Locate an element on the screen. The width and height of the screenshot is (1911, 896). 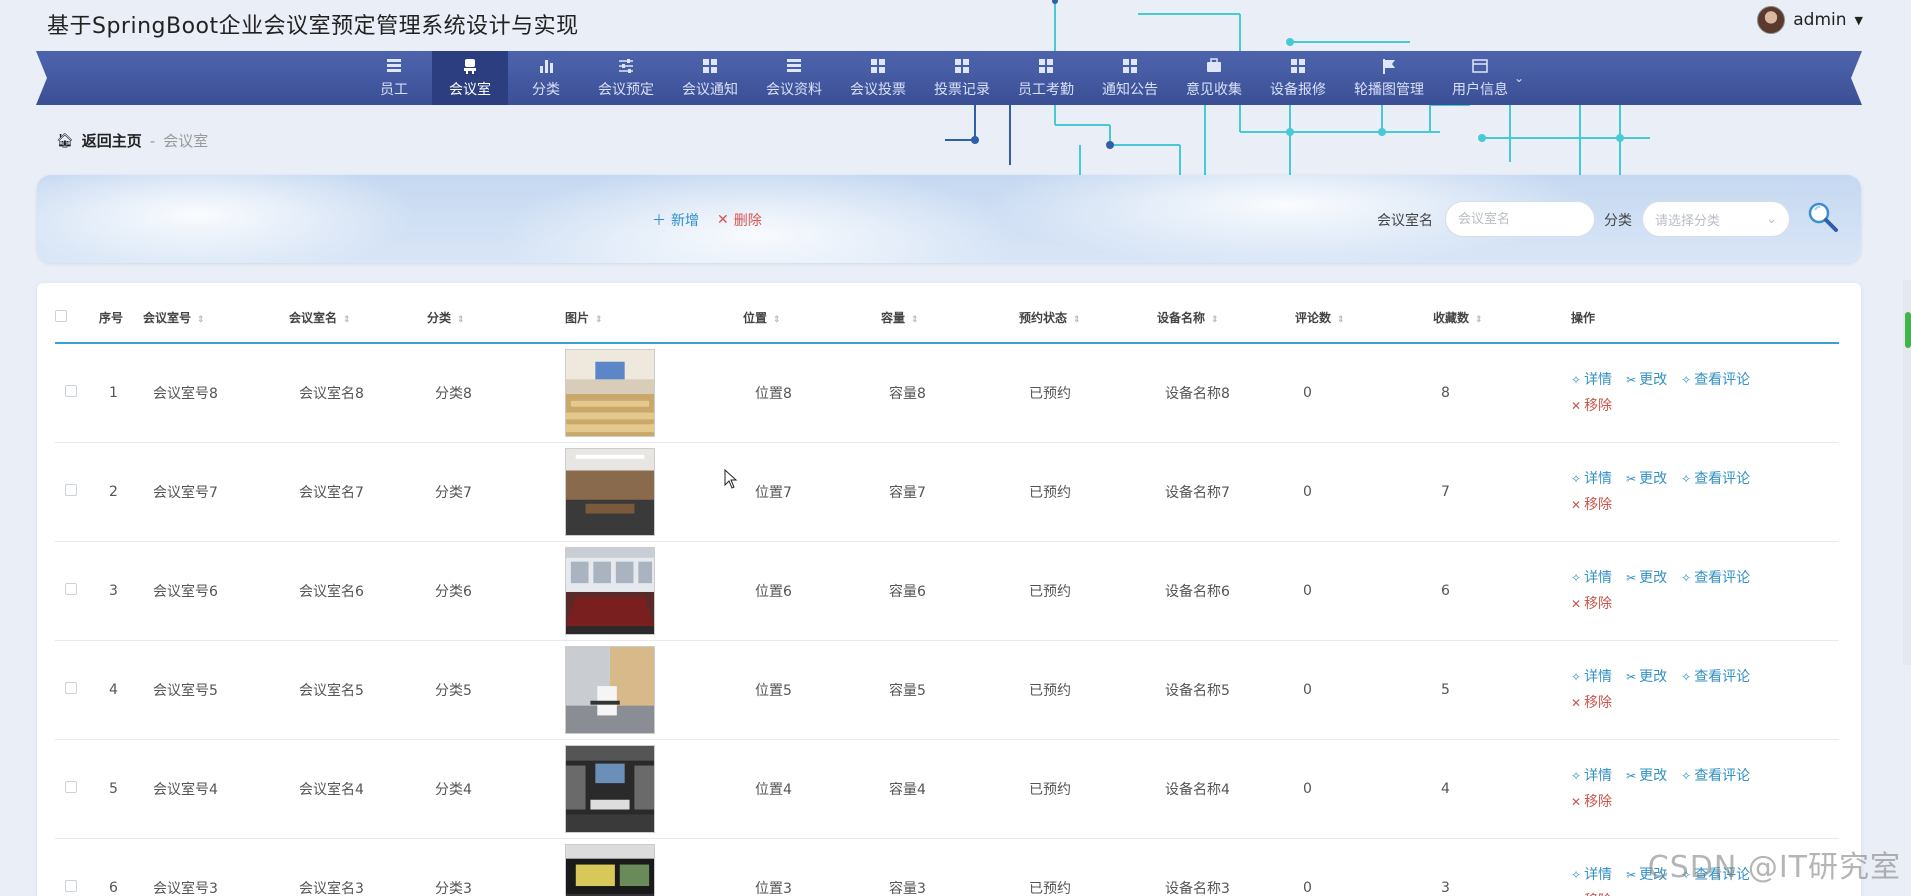
nav-item-9: 通知公告 is located at coordinates (1130, 78).